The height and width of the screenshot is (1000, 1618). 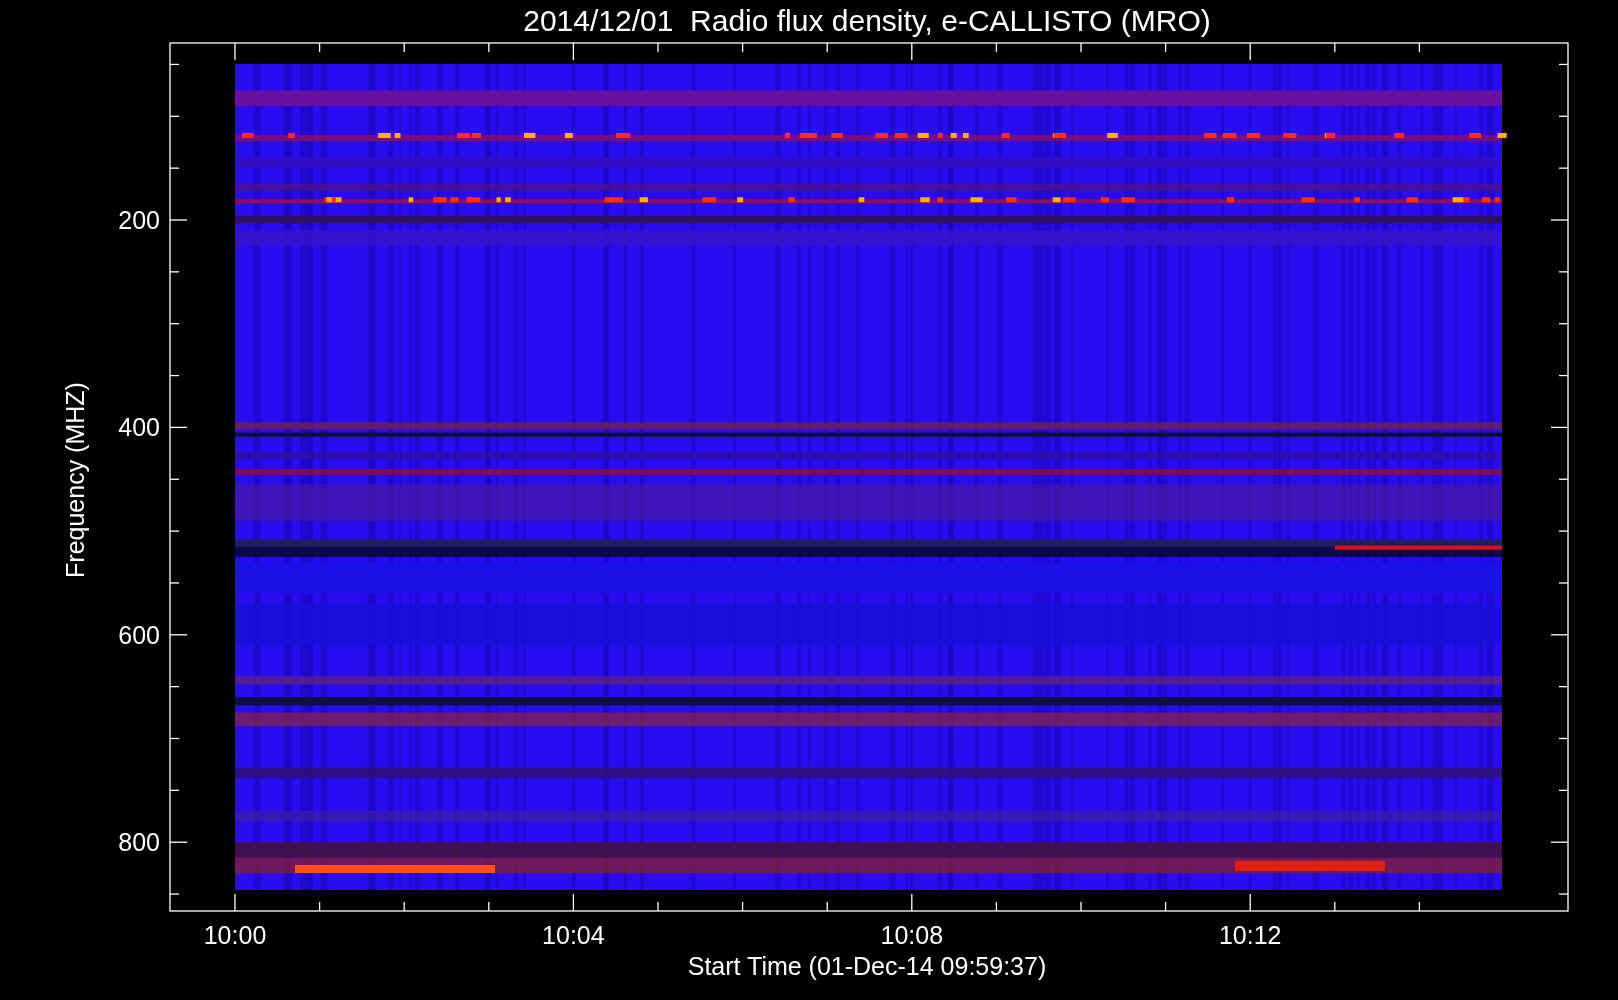 I want to click on x-tick-label: 10:08, so click(x=912, y=935).